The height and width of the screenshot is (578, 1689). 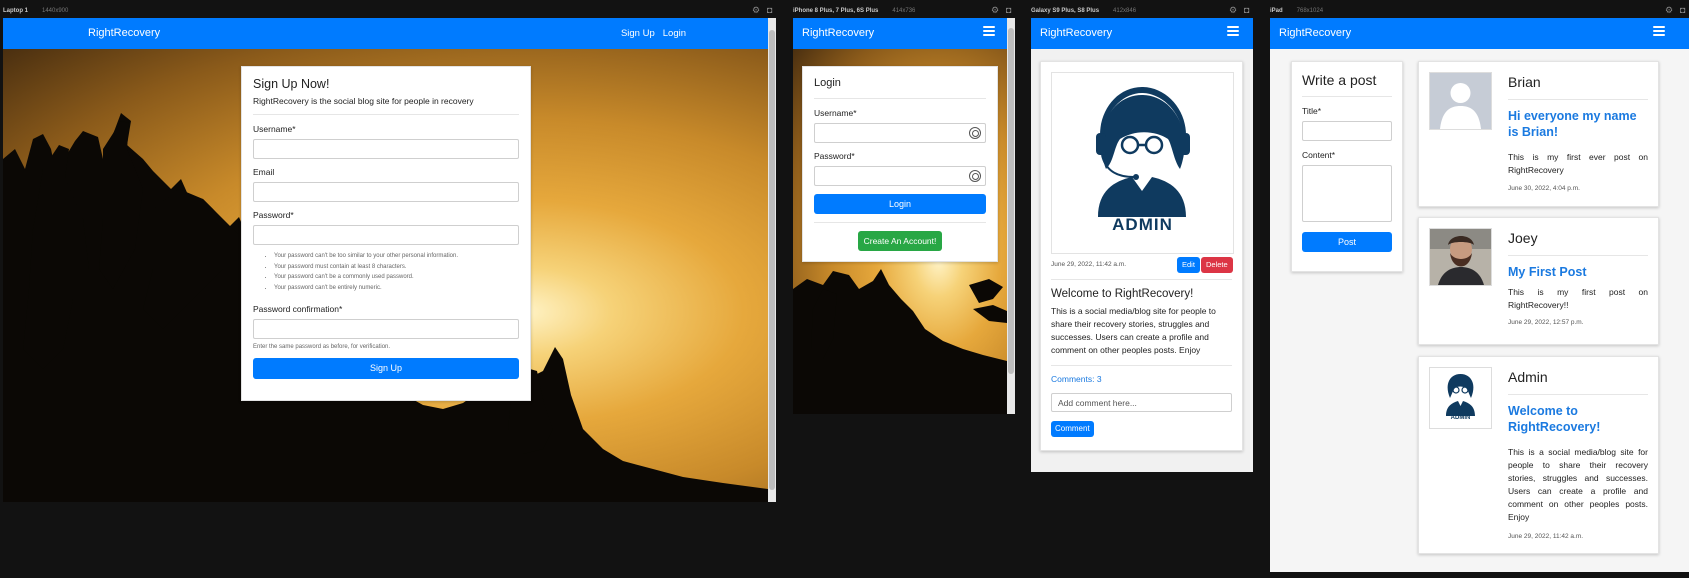 What do you see at coordinates (1578, 238) in the screenshot?
I see `post-author: Joey` at bounding box center [1578, 238].